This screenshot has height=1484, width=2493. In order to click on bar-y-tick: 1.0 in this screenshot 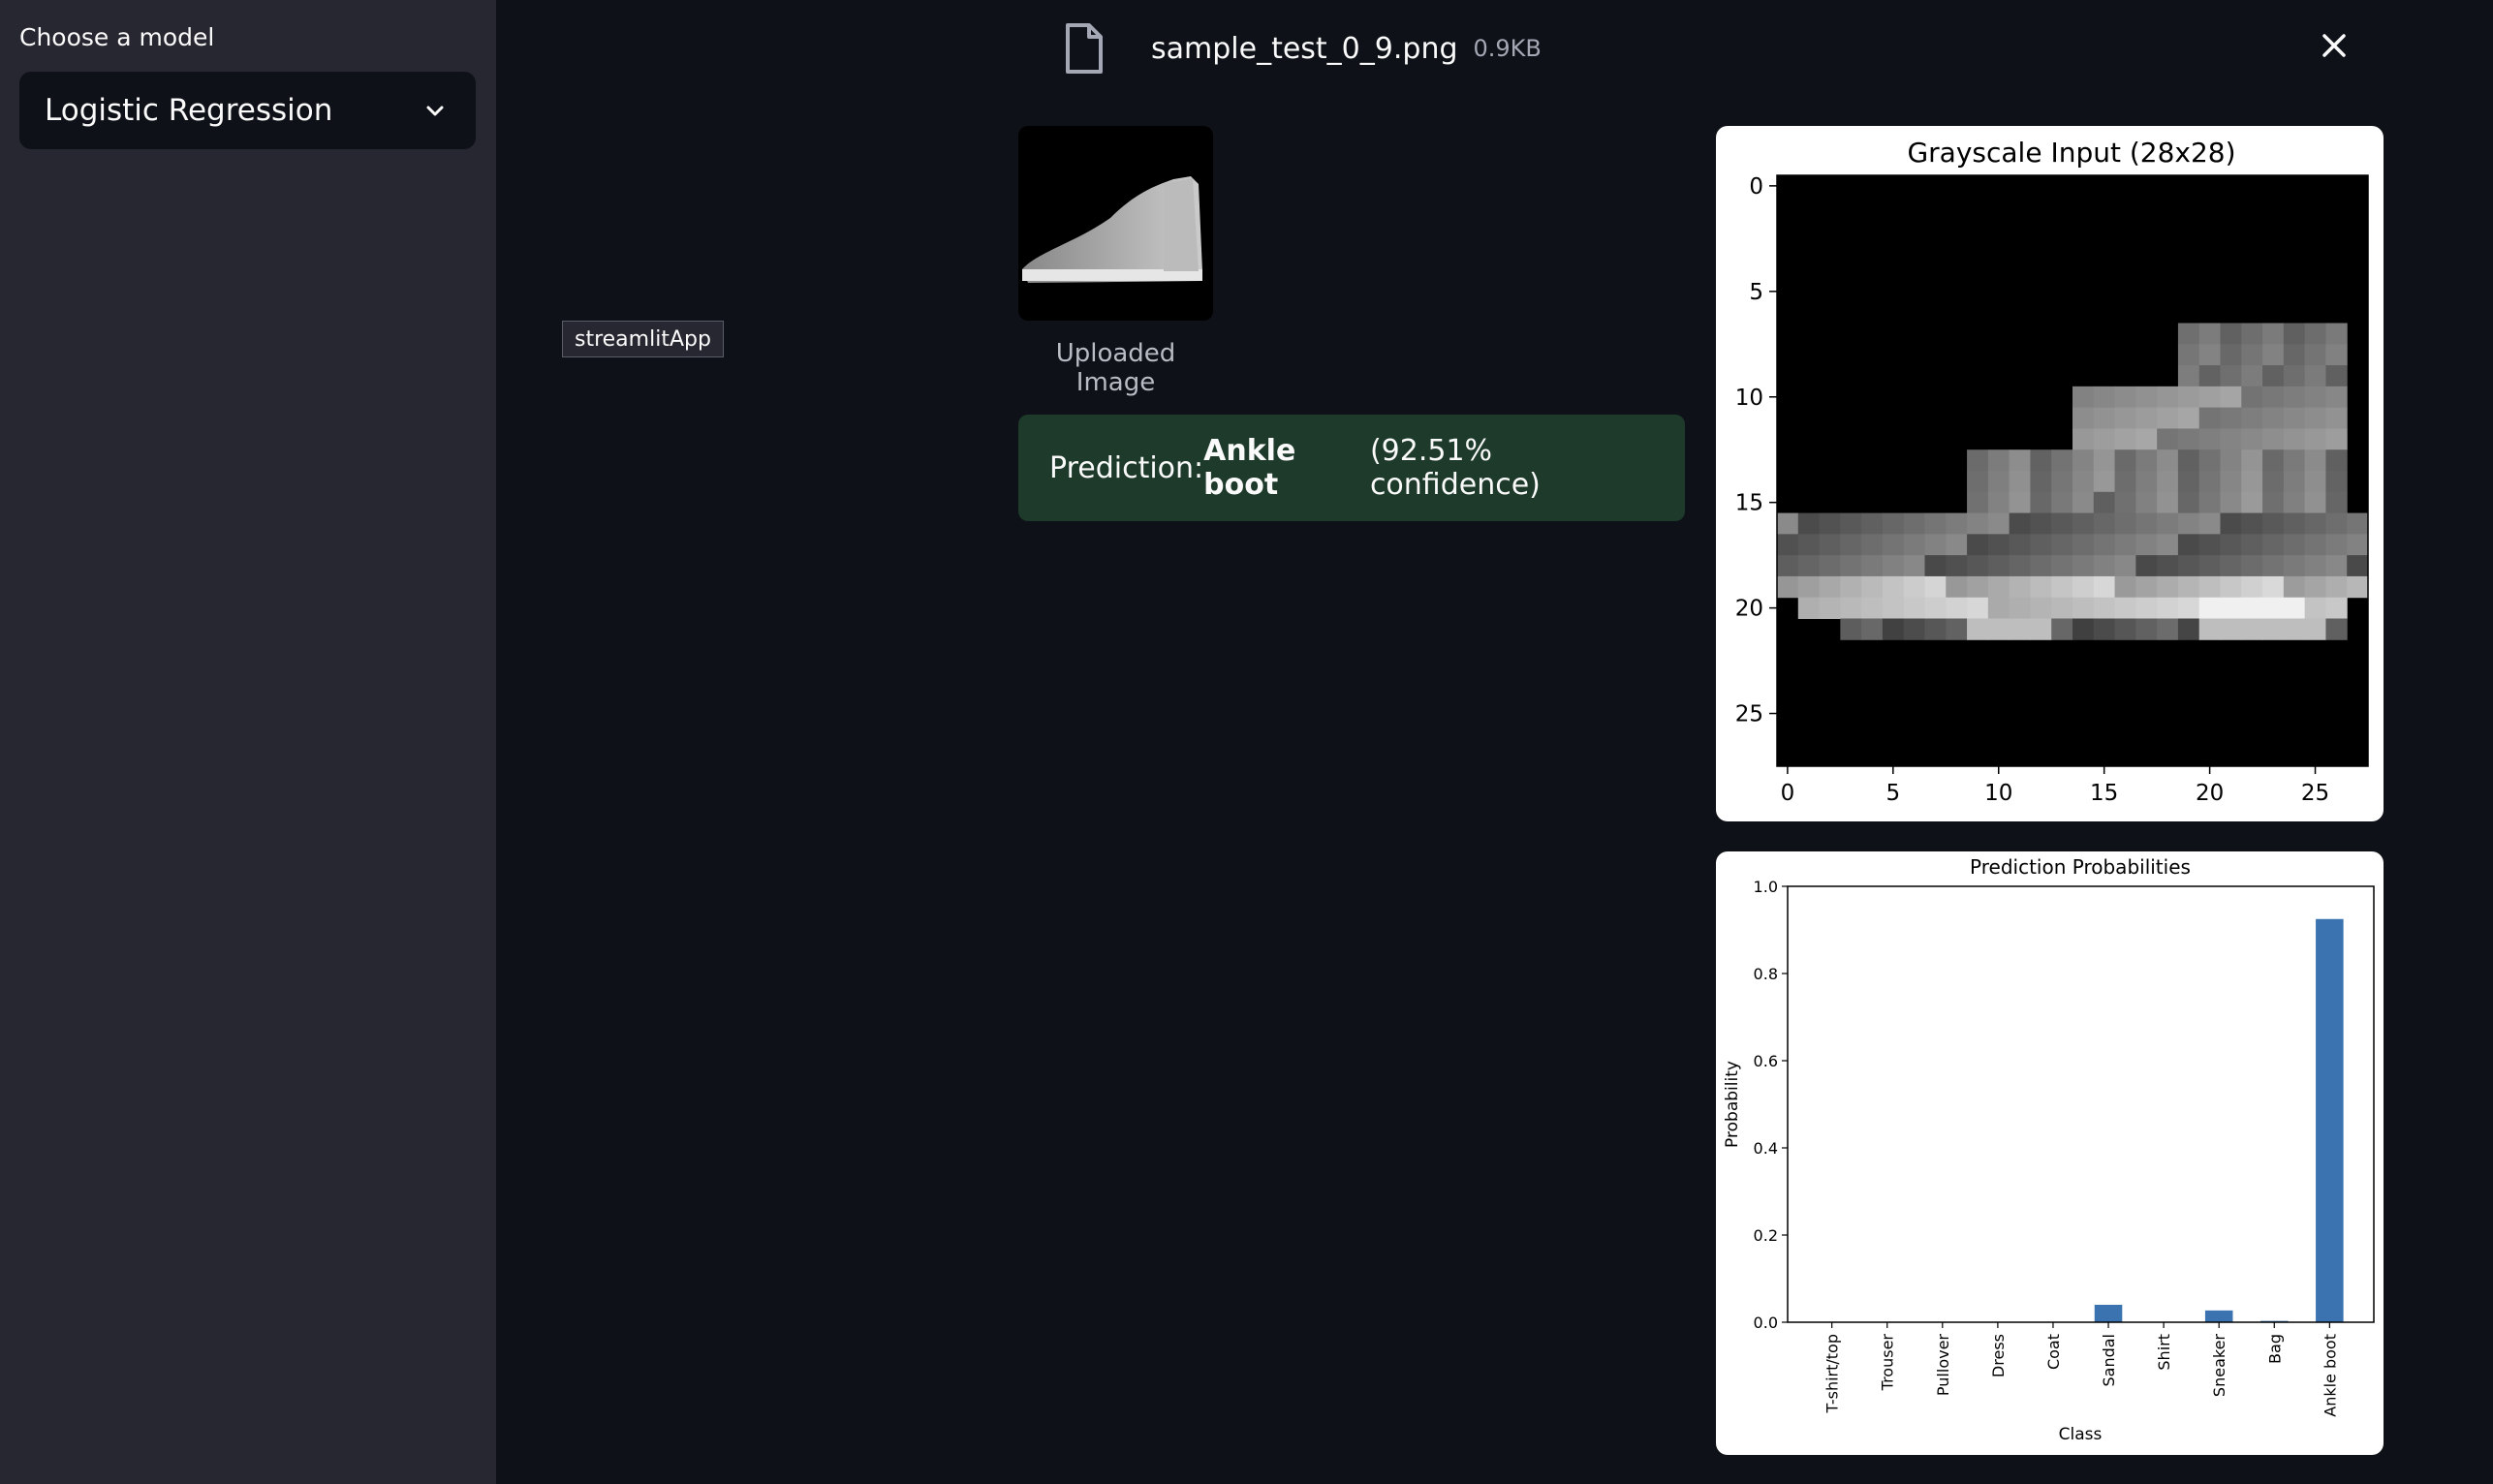, I will do `click(1766, 887)`.